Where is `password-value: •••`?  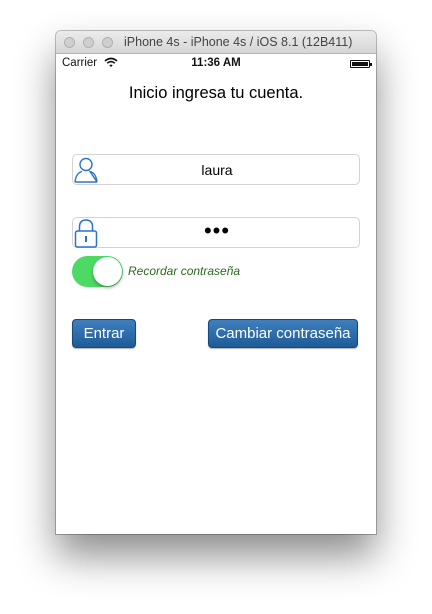
password-value: ••• is located at coordinates (217, 230).